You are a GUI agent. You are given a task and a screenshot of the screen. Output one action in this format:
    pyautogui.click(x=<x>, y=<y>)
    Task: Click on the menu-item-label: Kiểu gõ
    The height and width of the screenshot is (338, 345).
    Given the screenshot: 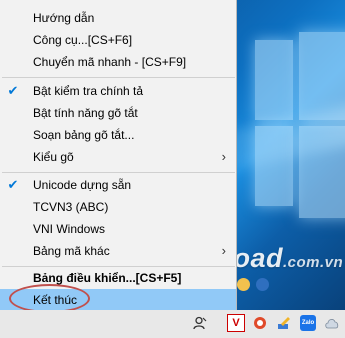 What is the action you would take?
    pyautogui.click(x=53, y=157)
    